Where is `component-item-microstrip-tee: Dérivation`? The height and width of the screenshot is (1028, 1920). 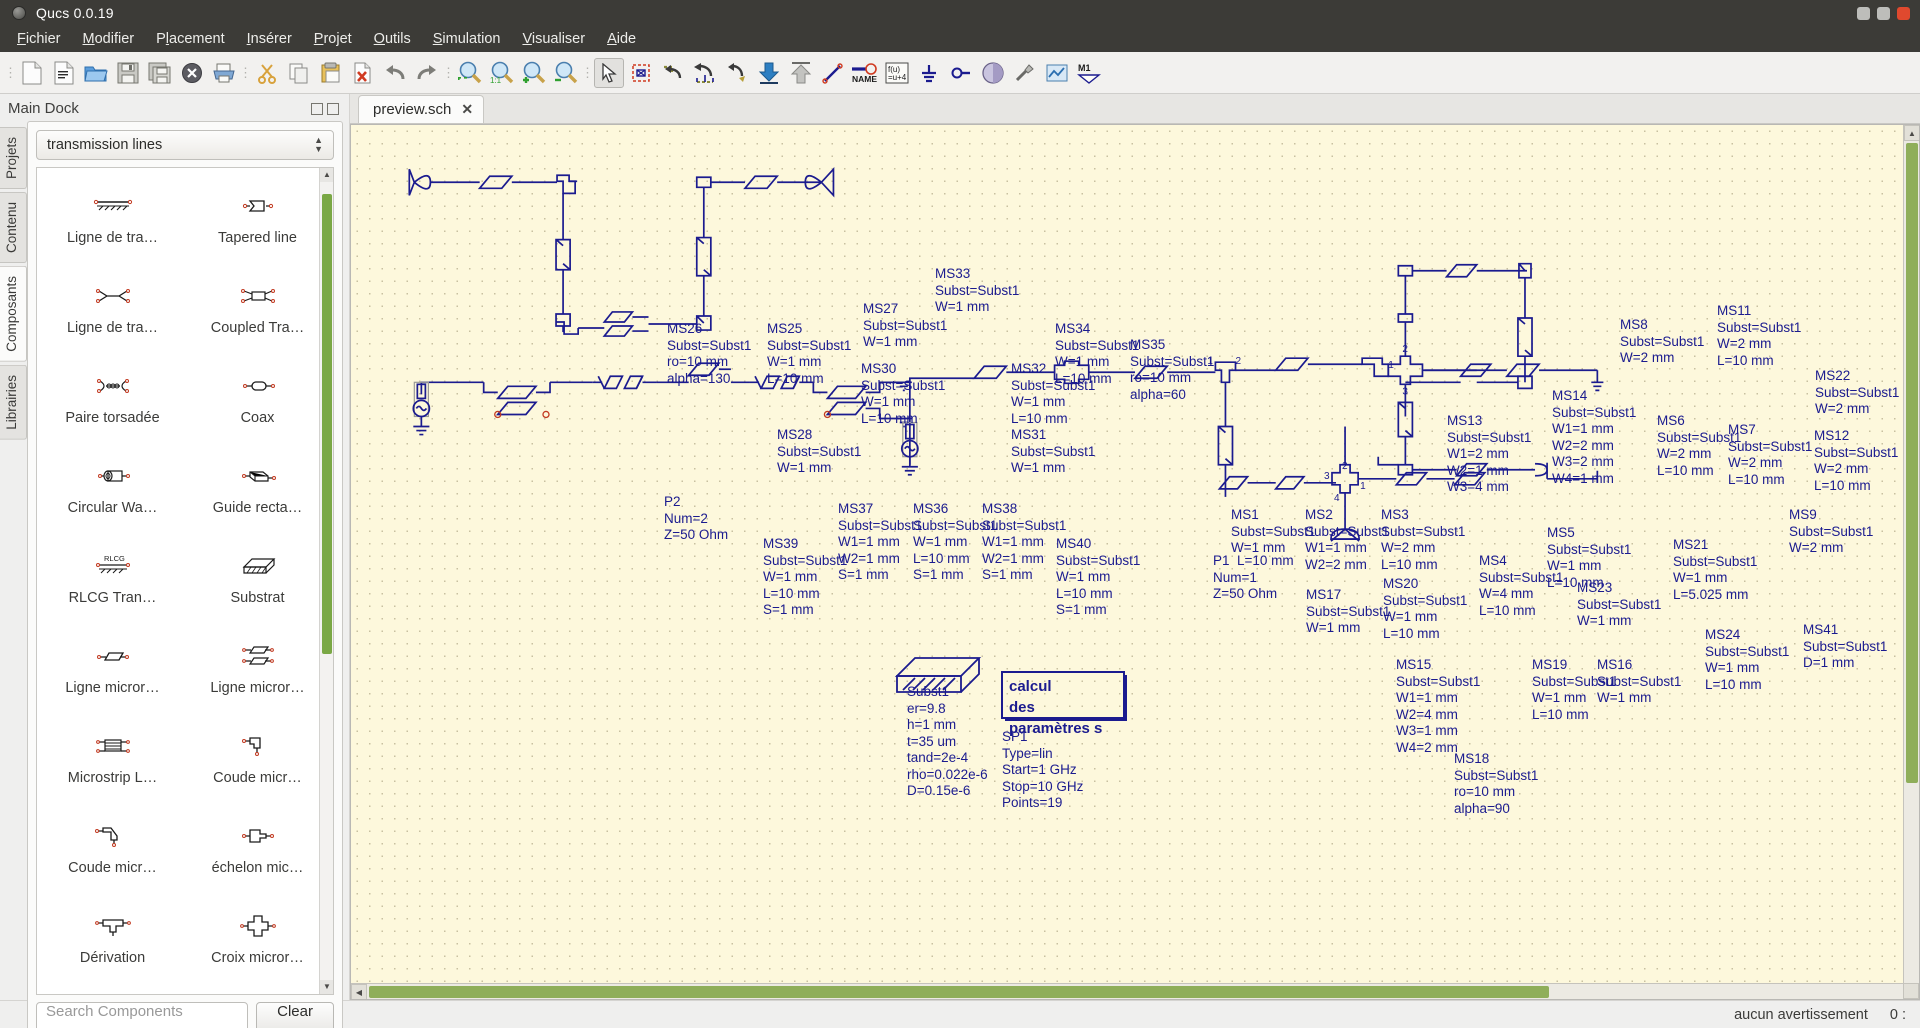
component-item-microstrip-tee: Dérivation is located at coordinates (112, 941).